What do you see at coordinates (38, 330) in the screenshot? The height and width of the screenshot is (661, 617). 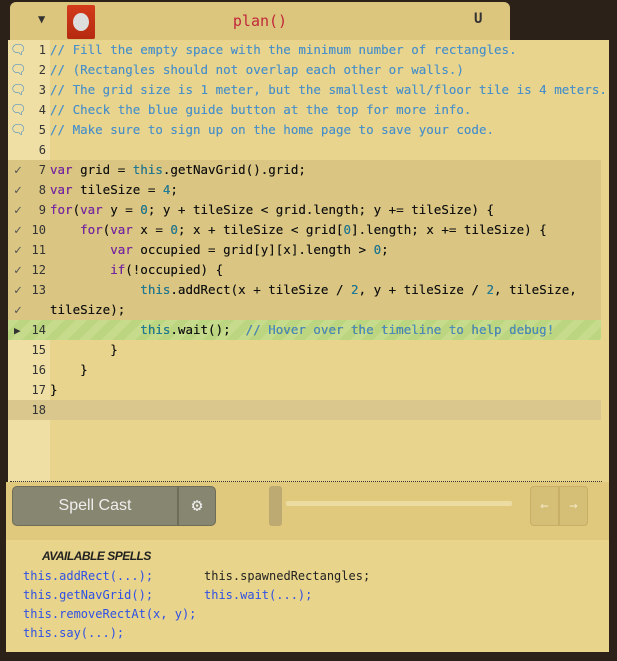 I see `line-number: 14` at bounding box center [38, 330].